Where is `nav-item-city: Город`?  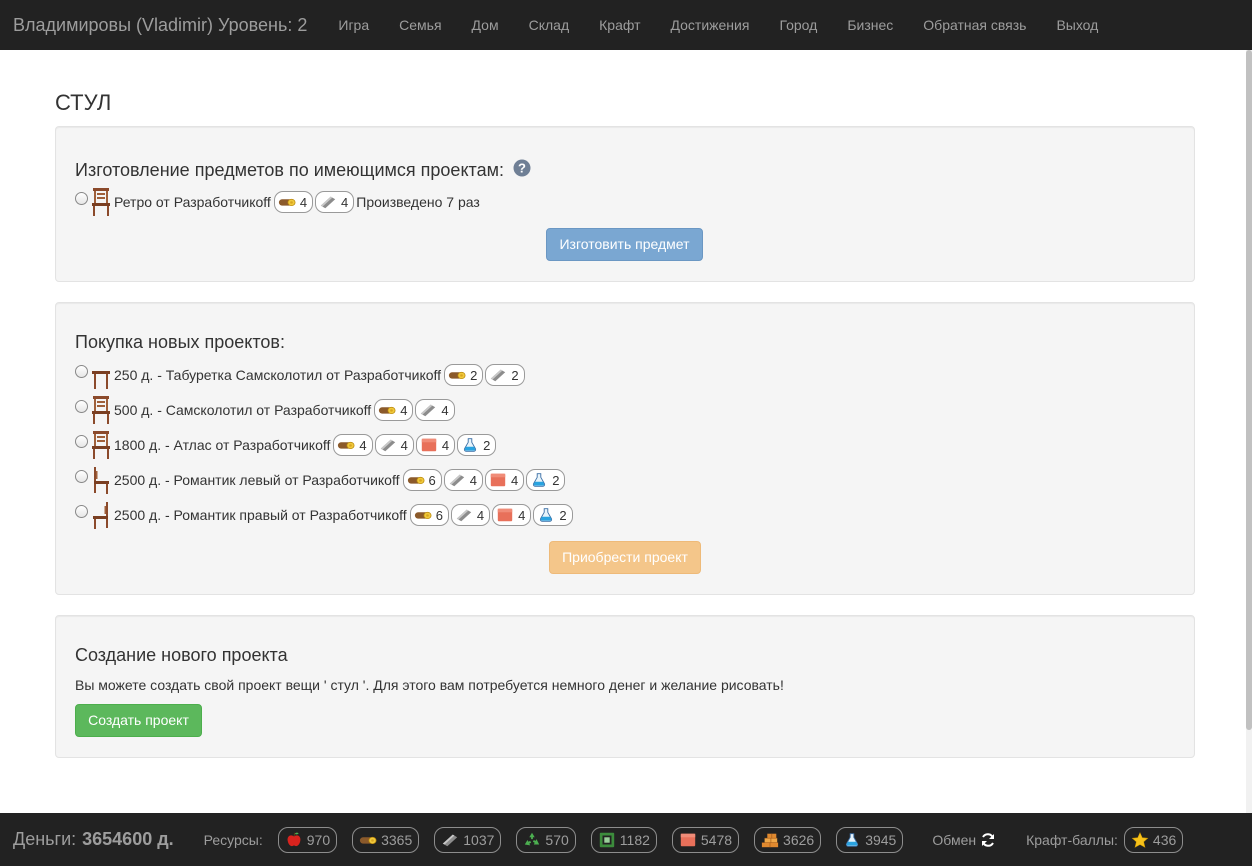
nav-item-city: Город is located at coordinates (798, 25).